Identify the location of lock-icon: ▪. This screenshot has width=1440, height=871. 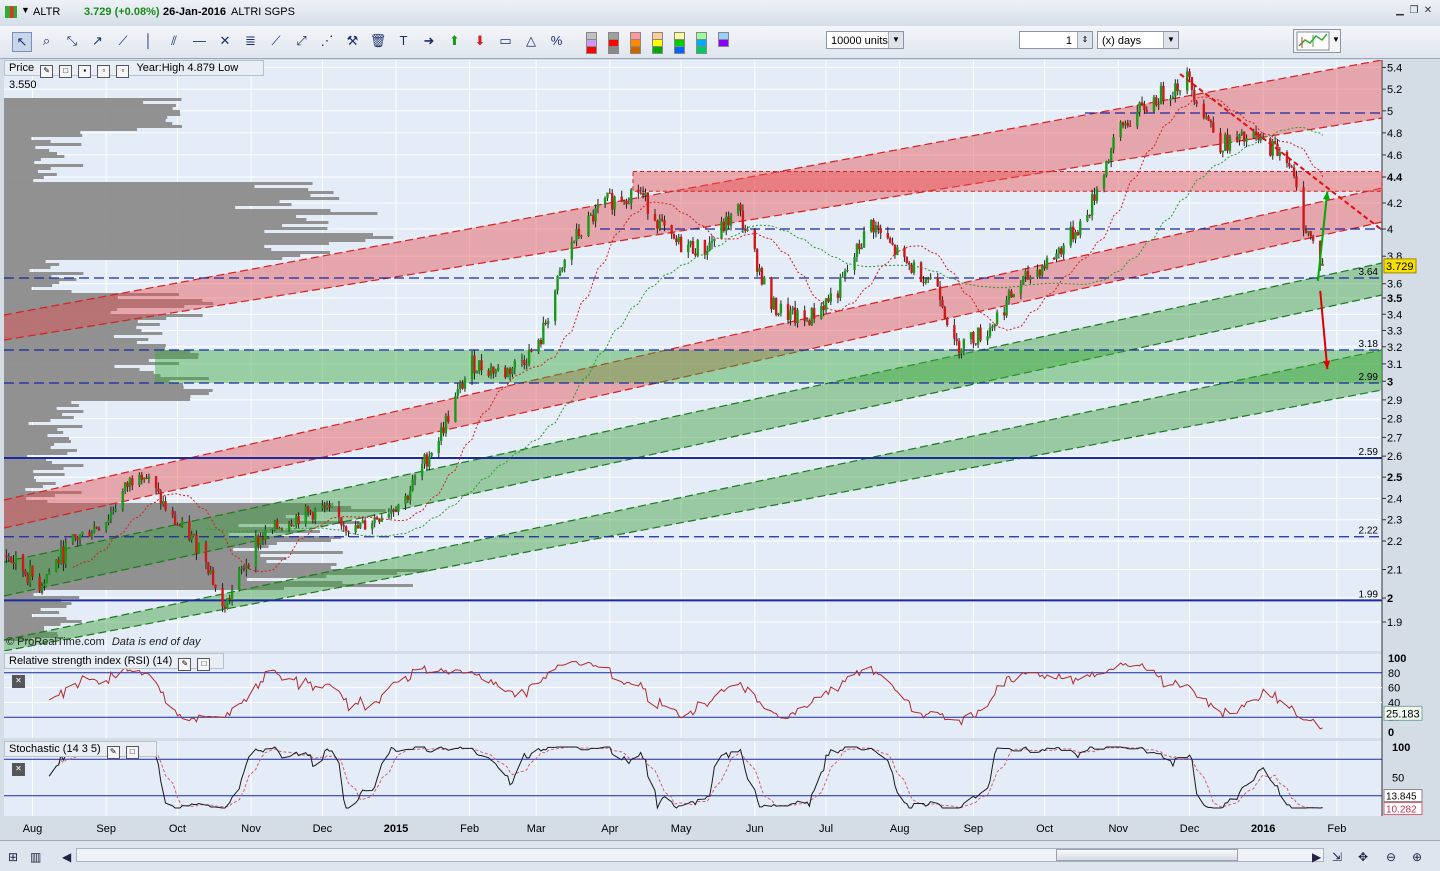
(85, 71).